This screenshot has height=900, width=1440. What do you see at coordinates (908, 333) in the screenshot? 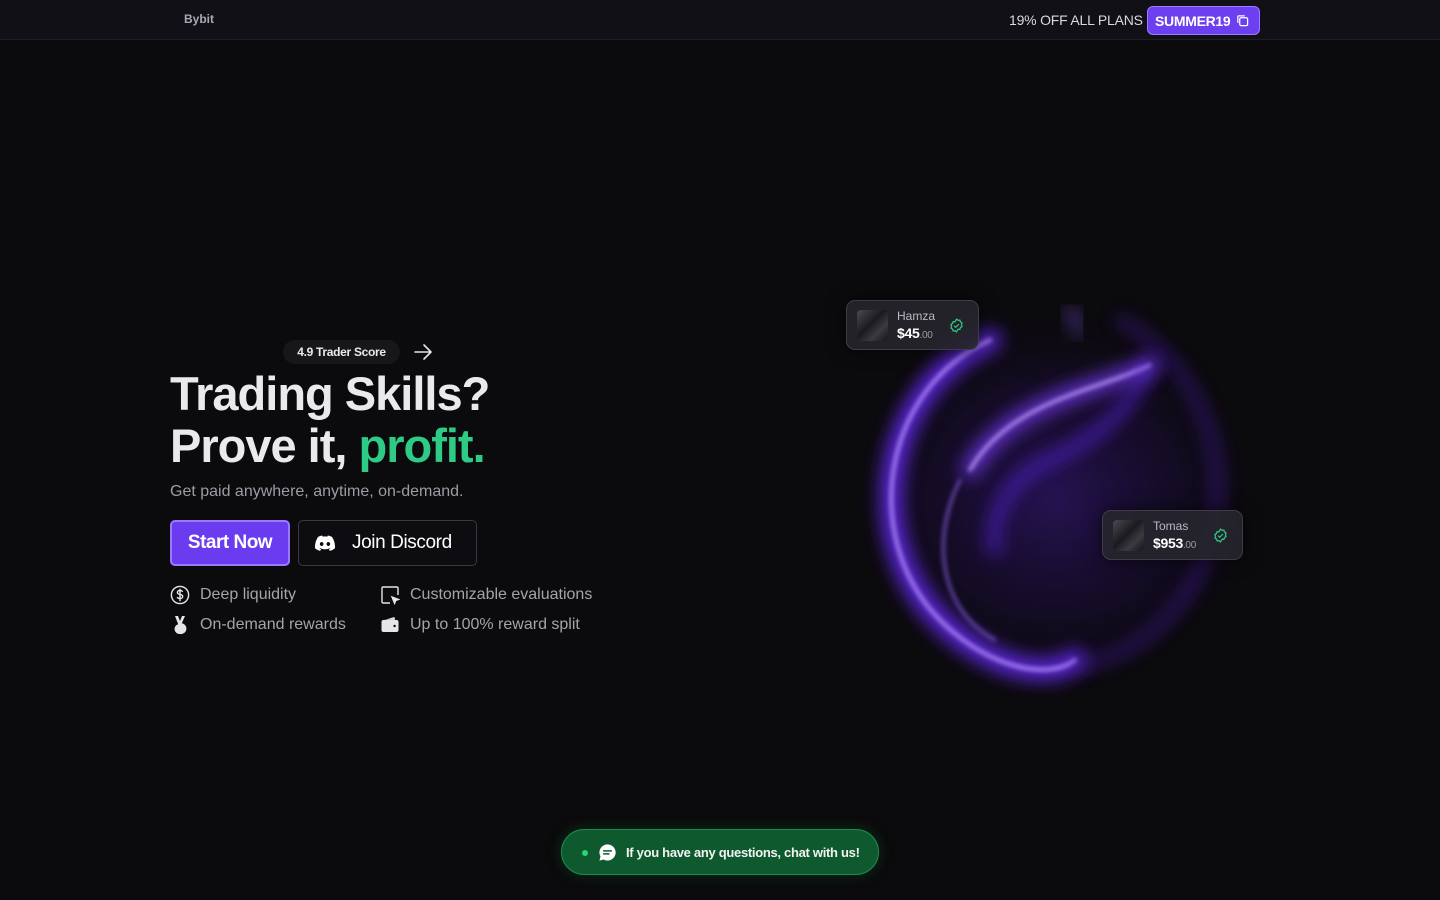
I see `payout-amount-main: $45` at bounding box center [908, 333].